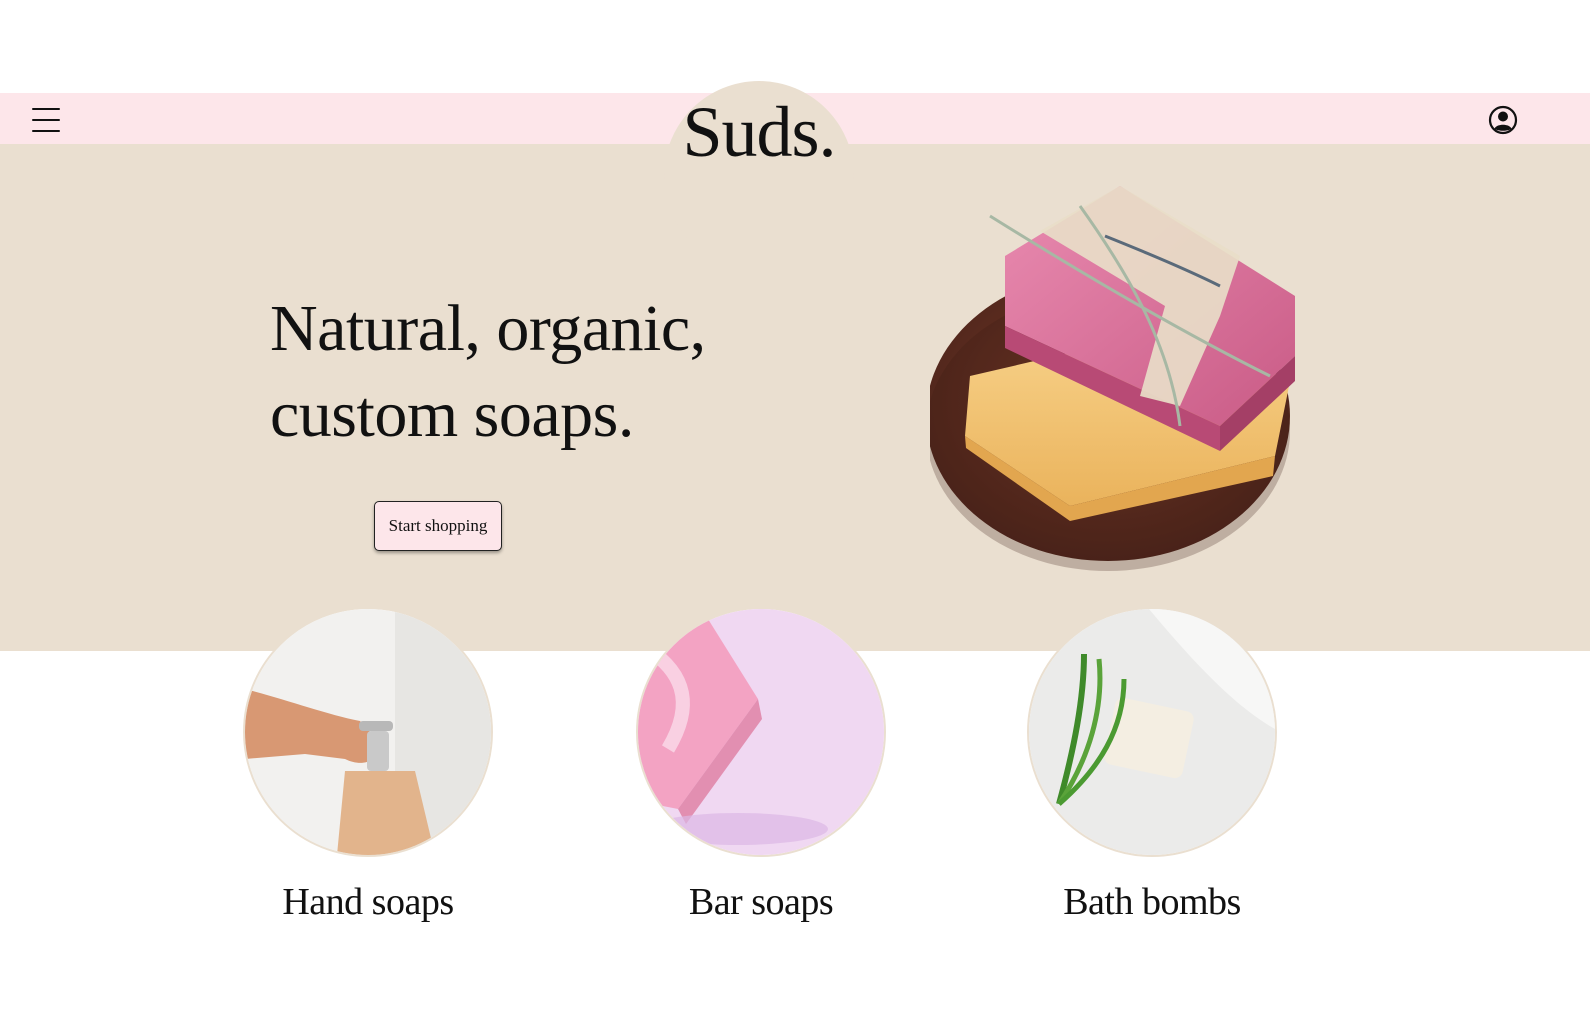 Image resolution: width=1590 pixels, height=1020 pixels. What do you see at coordinates (530, 372) in the screenshot?
I see `hero-headline: Natural, organic, custom soaps.` at bounding box center [530, 372].